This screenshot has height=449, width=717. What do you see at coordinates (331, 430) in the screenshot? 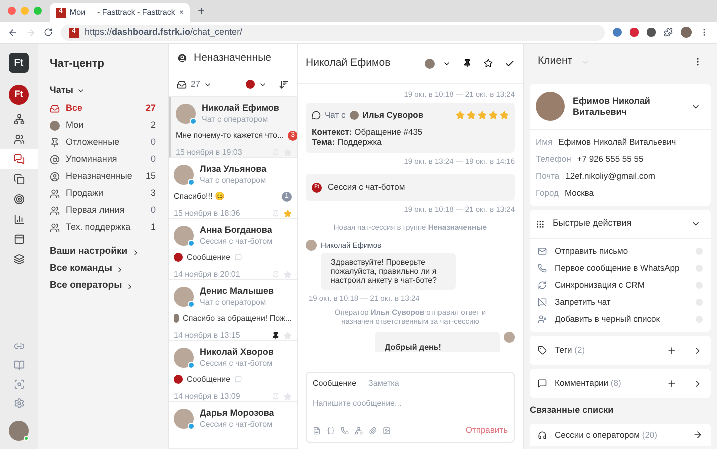
I see `variables-icon` at bounding box center [331, 430].